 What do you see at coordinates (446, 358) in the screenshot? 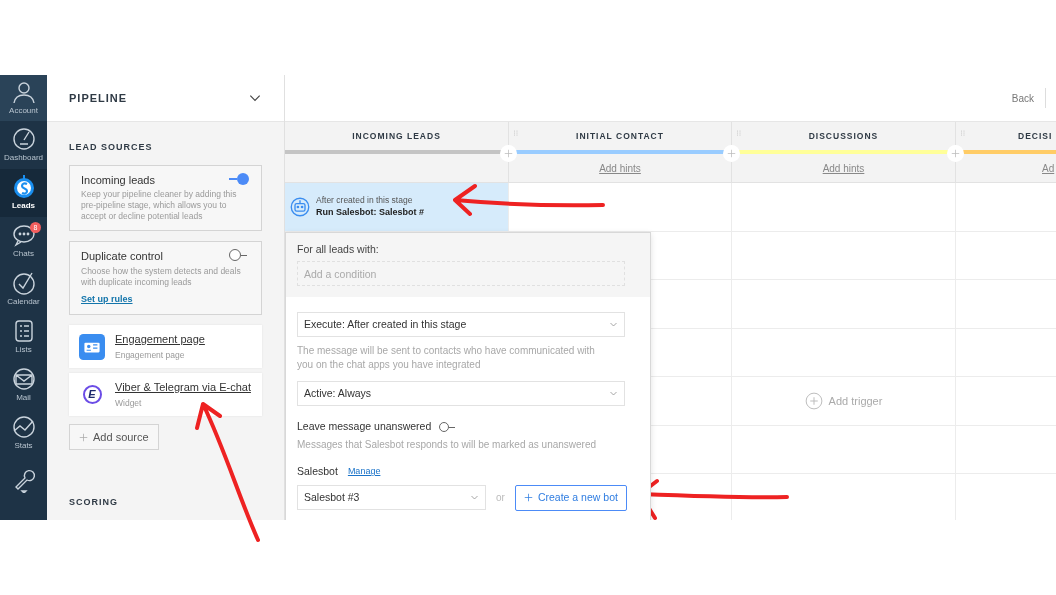
I see `help-text: The message will be sent to contacts who have communicated with you on the chat apps you have integrated` at bounding box center [446, 358].